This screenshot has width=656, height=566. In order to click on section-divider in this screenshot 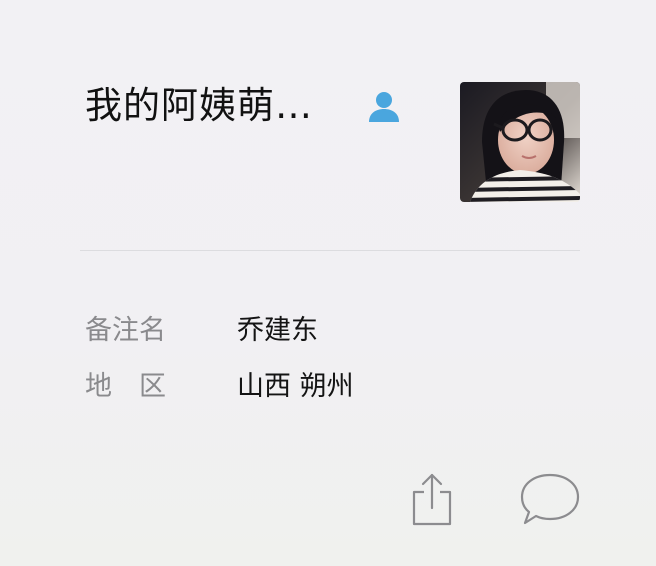, I will do `click(330, 250)`.